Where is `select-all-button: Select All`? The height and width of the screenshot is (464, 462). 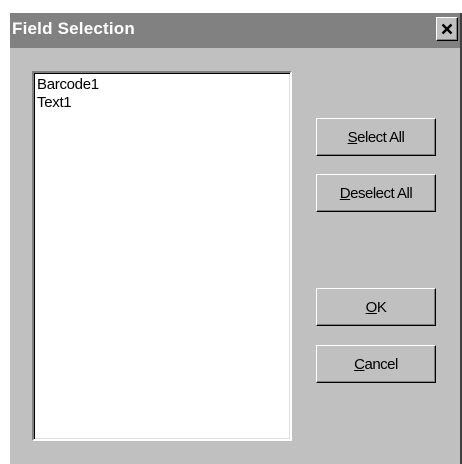 select-all-button: Select All is located at coordinates (376, 137).